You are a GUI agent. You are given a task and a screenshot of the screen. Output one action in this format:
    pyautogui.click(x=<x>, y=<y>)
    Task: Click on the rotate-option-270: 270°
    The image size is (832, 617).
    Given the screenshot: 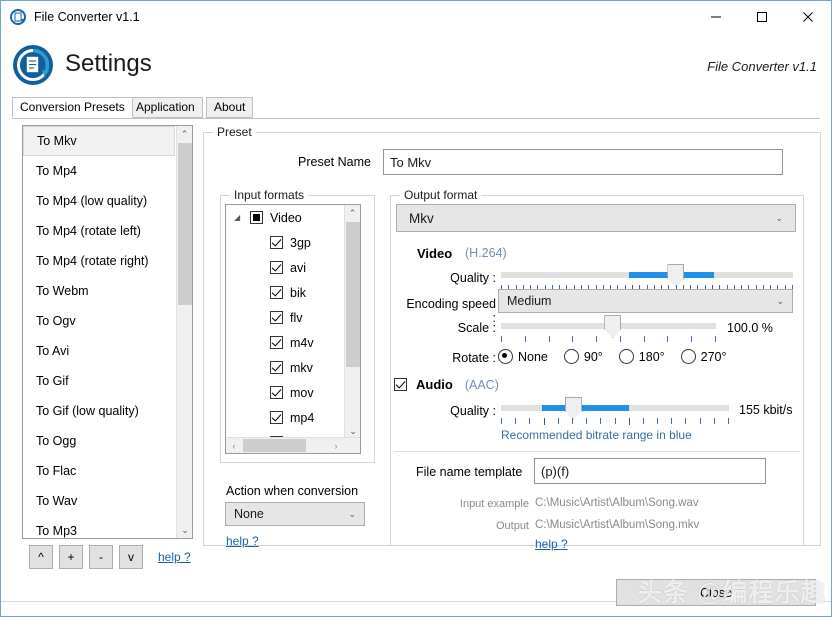 What is the action you would take?
    pyautogui.click(x=703, y=356)
    